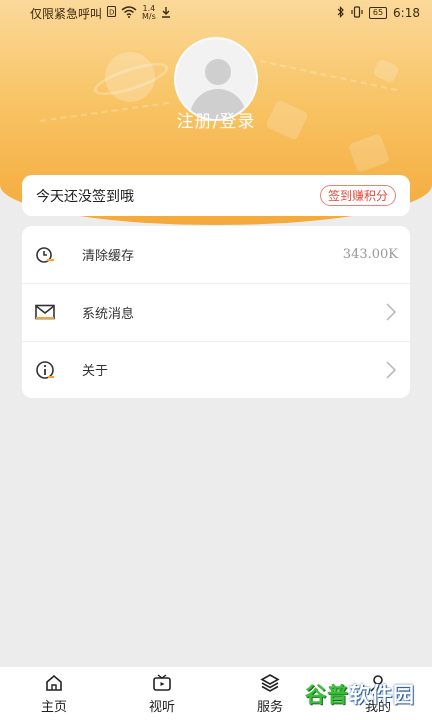 Image resolution: width=432 pixels, height=720 pixels. What do you see at coordinates (216, 119) in the screenshot?
I see `register-login-link: 注册/登录` at bounding box center [216, 119].